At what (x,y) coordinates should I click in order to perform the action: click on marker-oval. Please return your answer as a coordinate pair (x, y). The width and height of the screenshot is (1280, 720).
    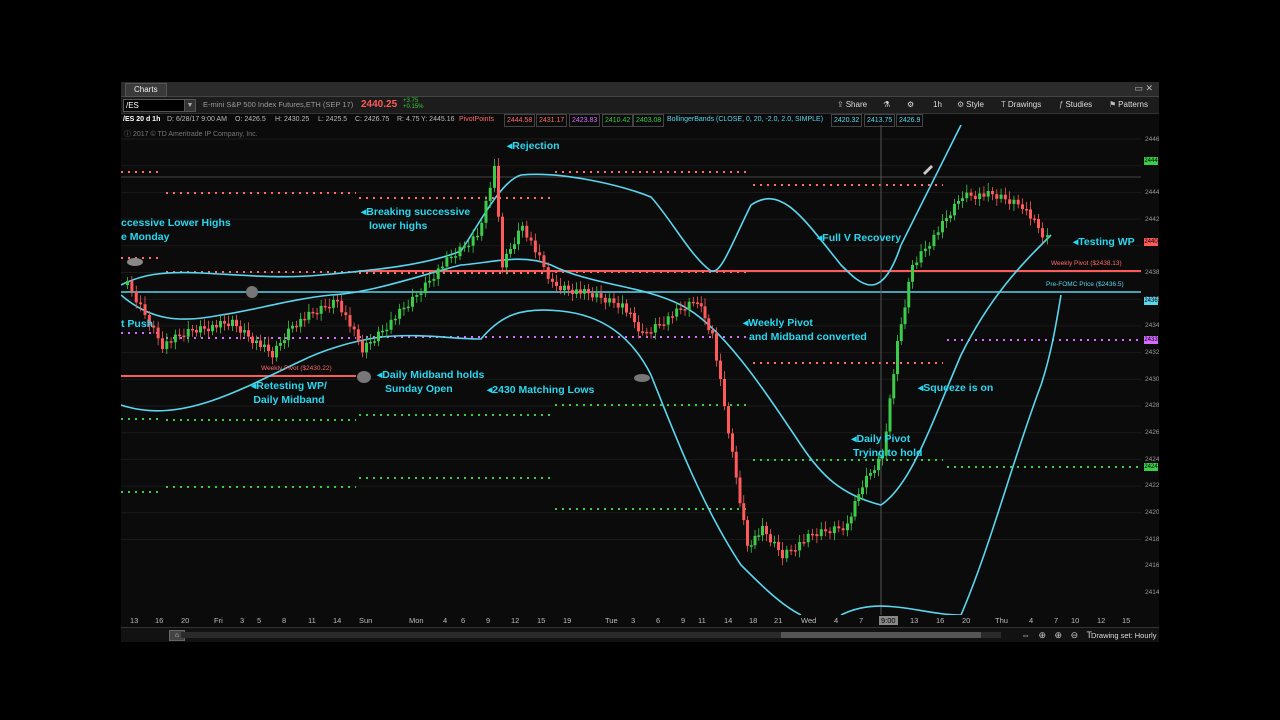
    Looking at the image, I should click on (364, 377).